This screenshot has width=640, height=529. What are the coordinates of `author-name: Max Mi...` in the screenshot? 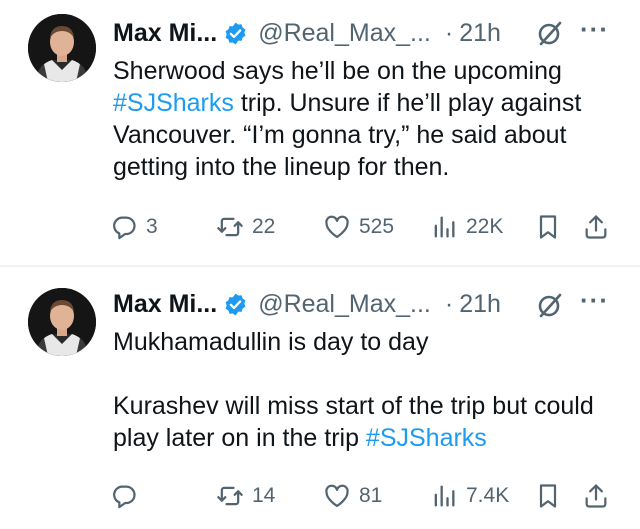 It's located at (165, 304).